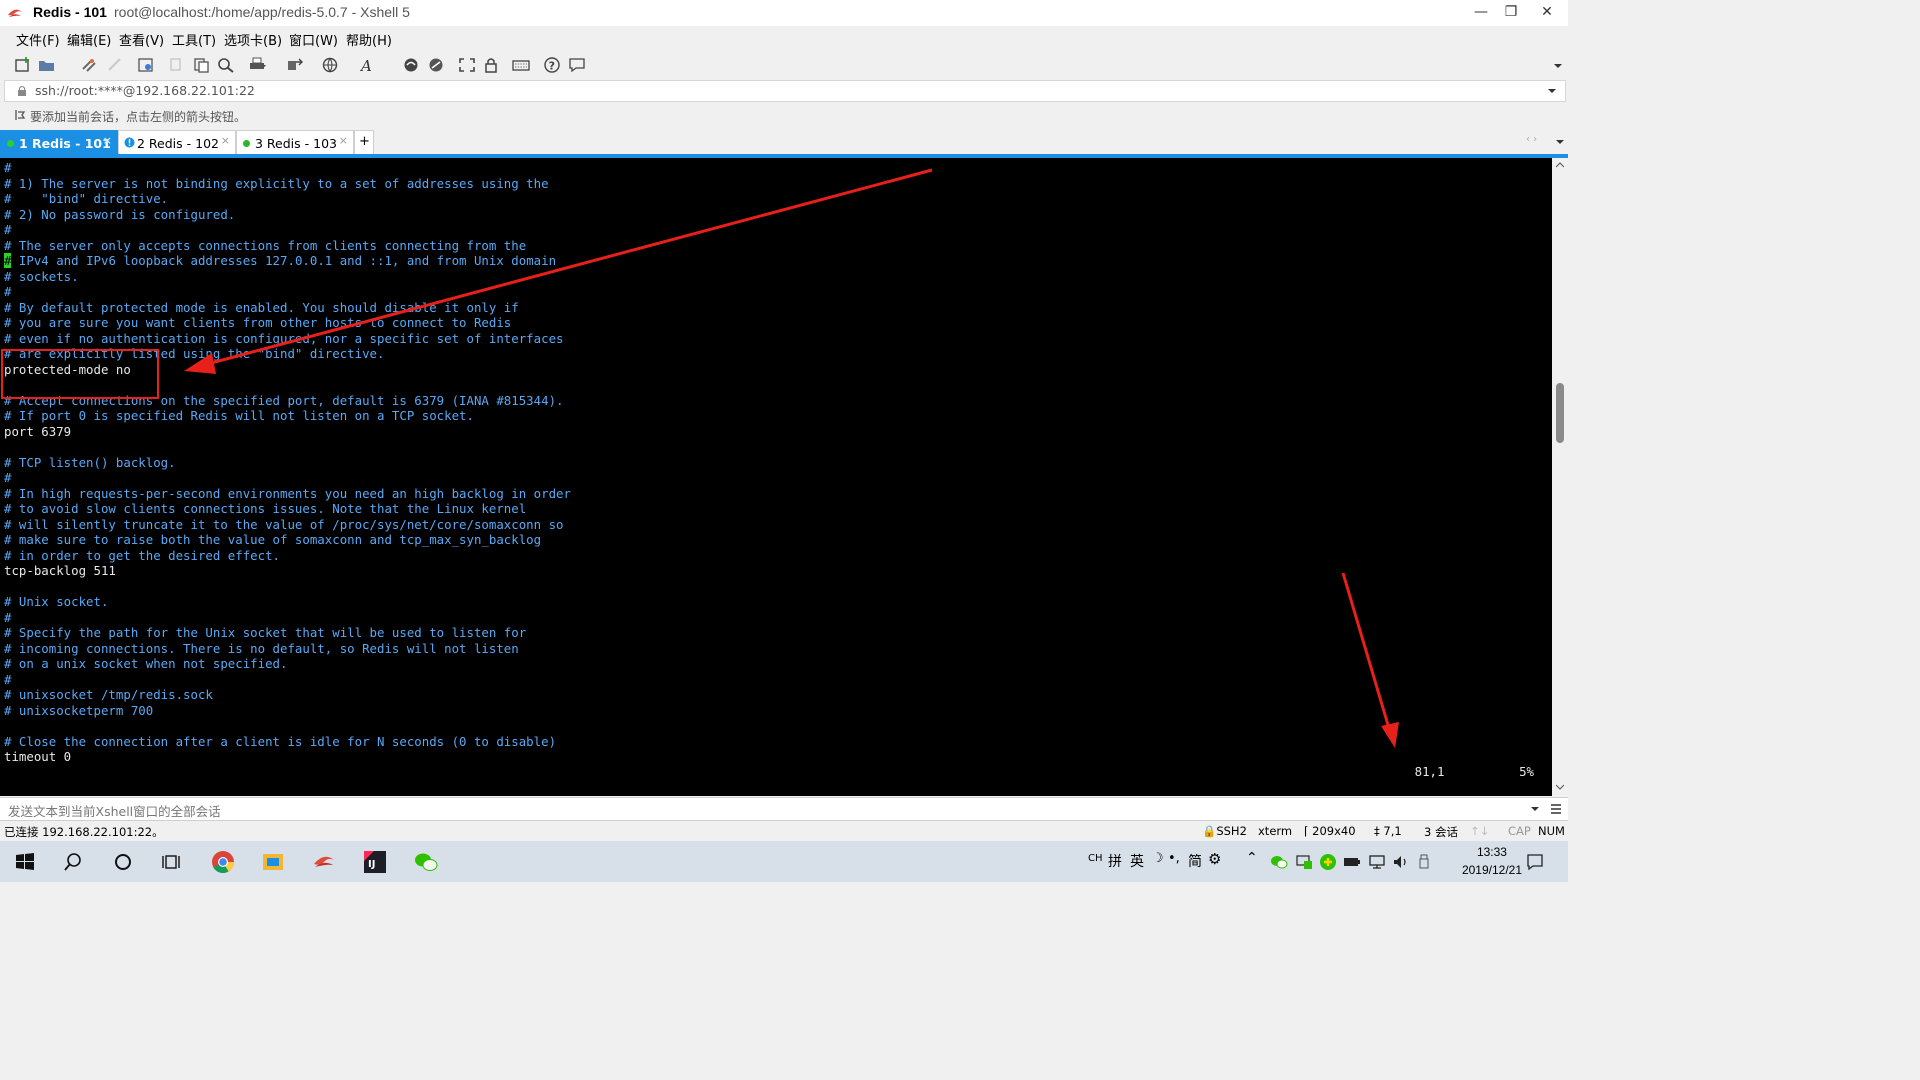 The height and width of the screenshot is (1080, 1920). What do you see at coordinates (784, 809) in the screenshot?
I see `compose-bar: 发送文本到当前Xshell窗口的全部会话` at bounding box center [784, 809].